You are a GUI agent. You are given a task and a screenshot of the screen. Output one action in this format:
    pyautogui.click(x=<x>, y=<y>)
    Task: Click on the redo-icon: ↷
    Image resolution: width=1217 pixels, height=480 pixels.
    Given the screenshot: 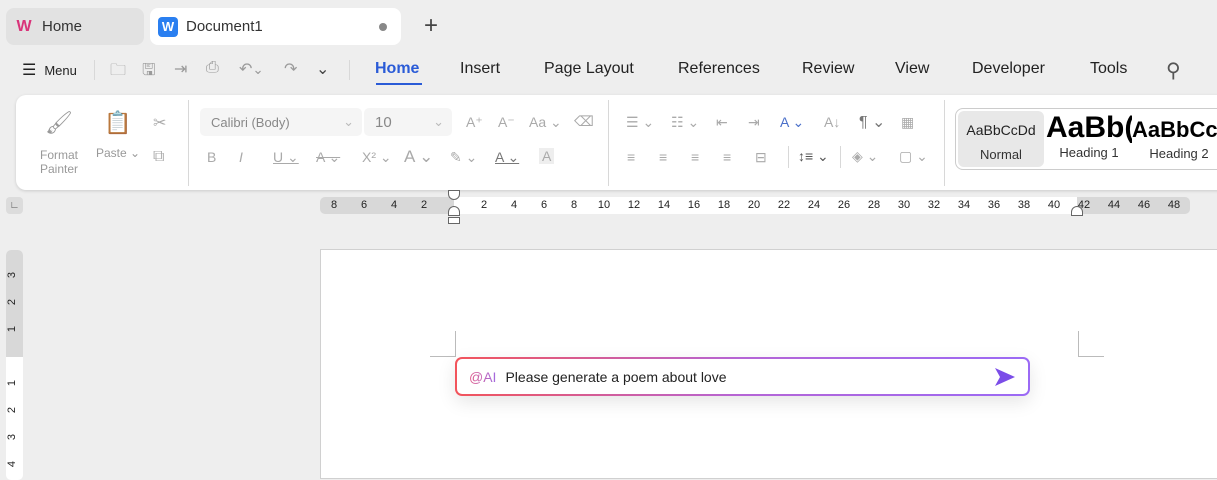 What is the action you would take?
    pyautogui.click(x=290, y=69)
    